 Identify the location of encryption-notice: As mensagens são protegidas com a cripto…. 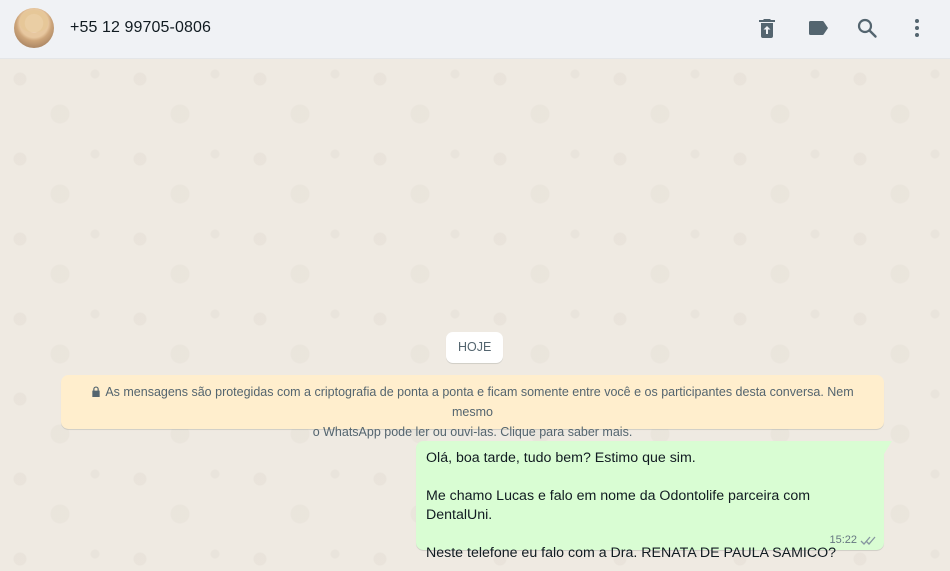
(472, 407).